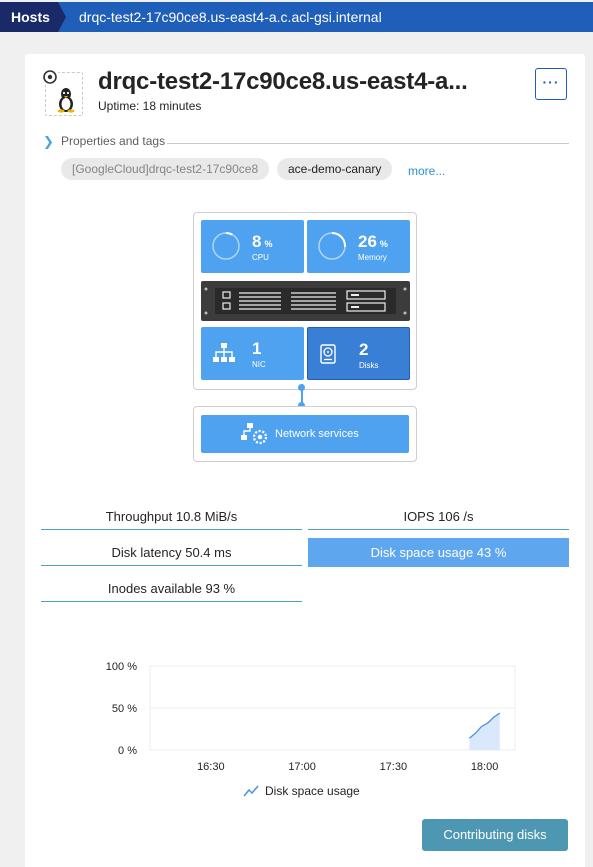 The width and height of the screenshot is (593, 867). I want to click on network-services-tile: Network services, so click(305, 434).